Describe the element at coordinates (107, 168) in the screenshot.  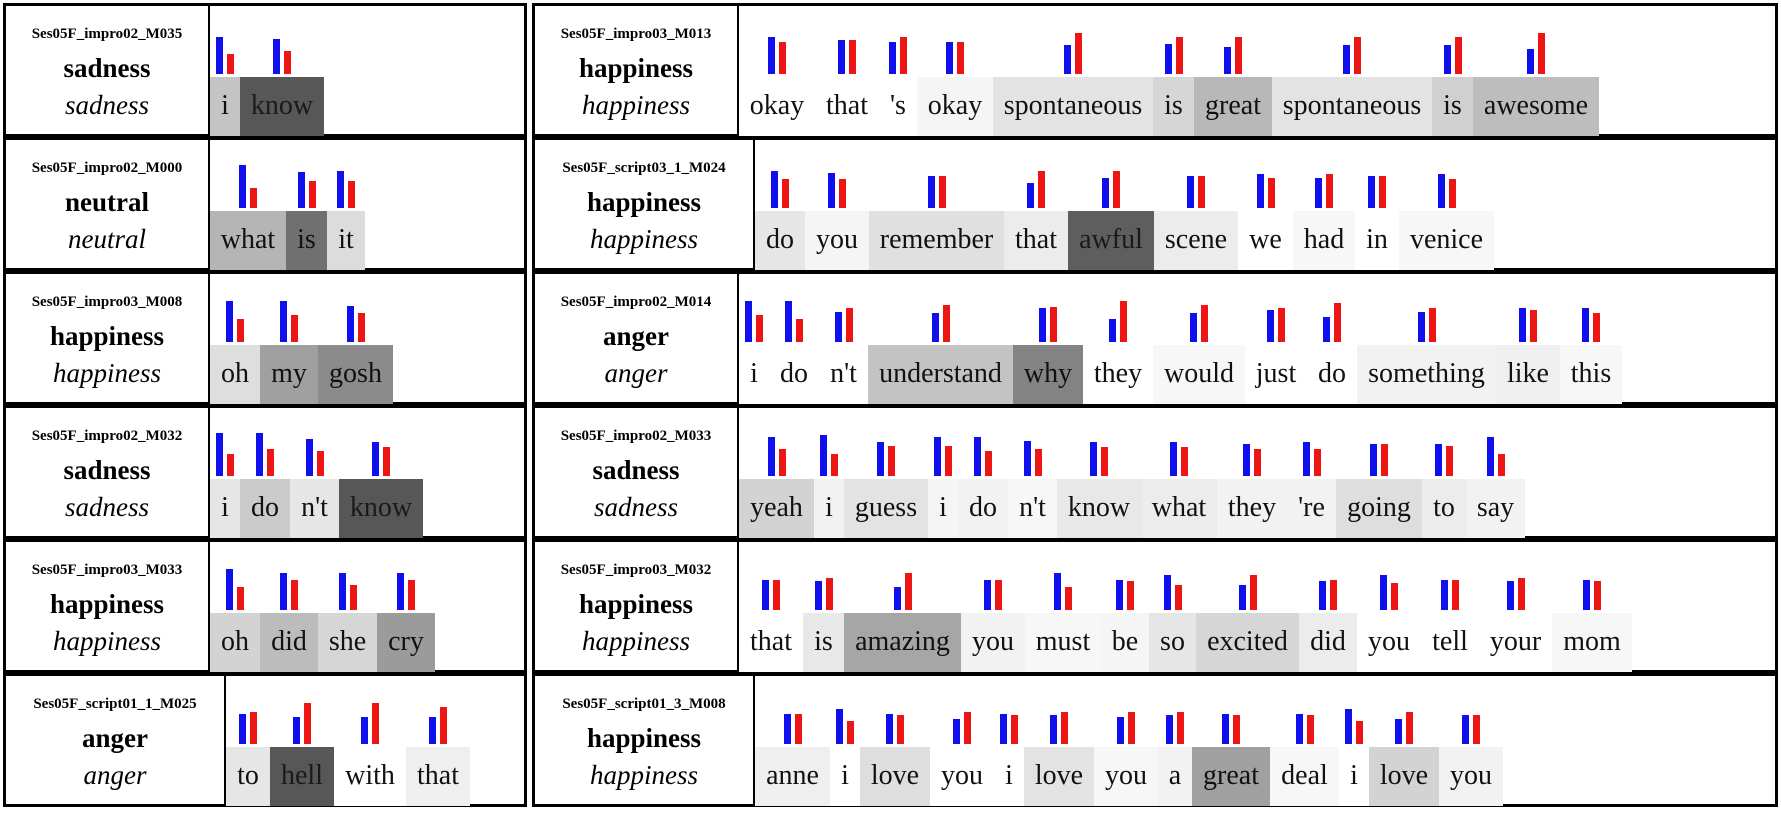
I see `utterance-id: Ses05F_impro02_M000` at that location.